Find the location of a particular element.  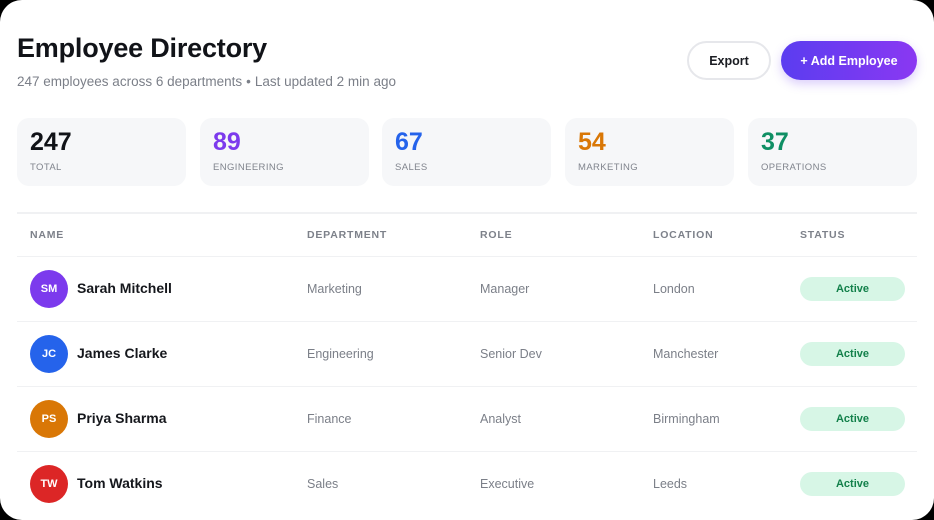

stat-card-sales: 67 SALES is located at coordinates (466, 152).